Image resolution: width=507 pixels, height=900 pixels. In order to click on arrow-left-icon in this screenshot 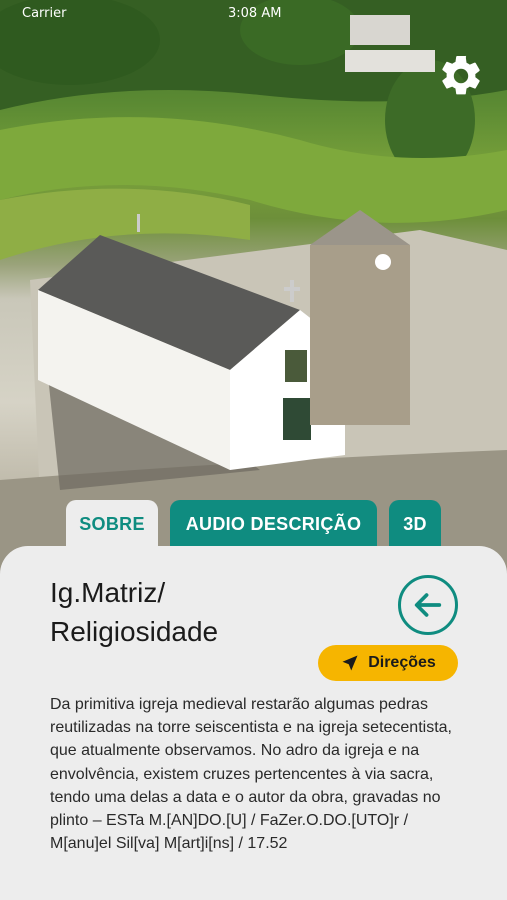, I will do `click(428, 605)`.